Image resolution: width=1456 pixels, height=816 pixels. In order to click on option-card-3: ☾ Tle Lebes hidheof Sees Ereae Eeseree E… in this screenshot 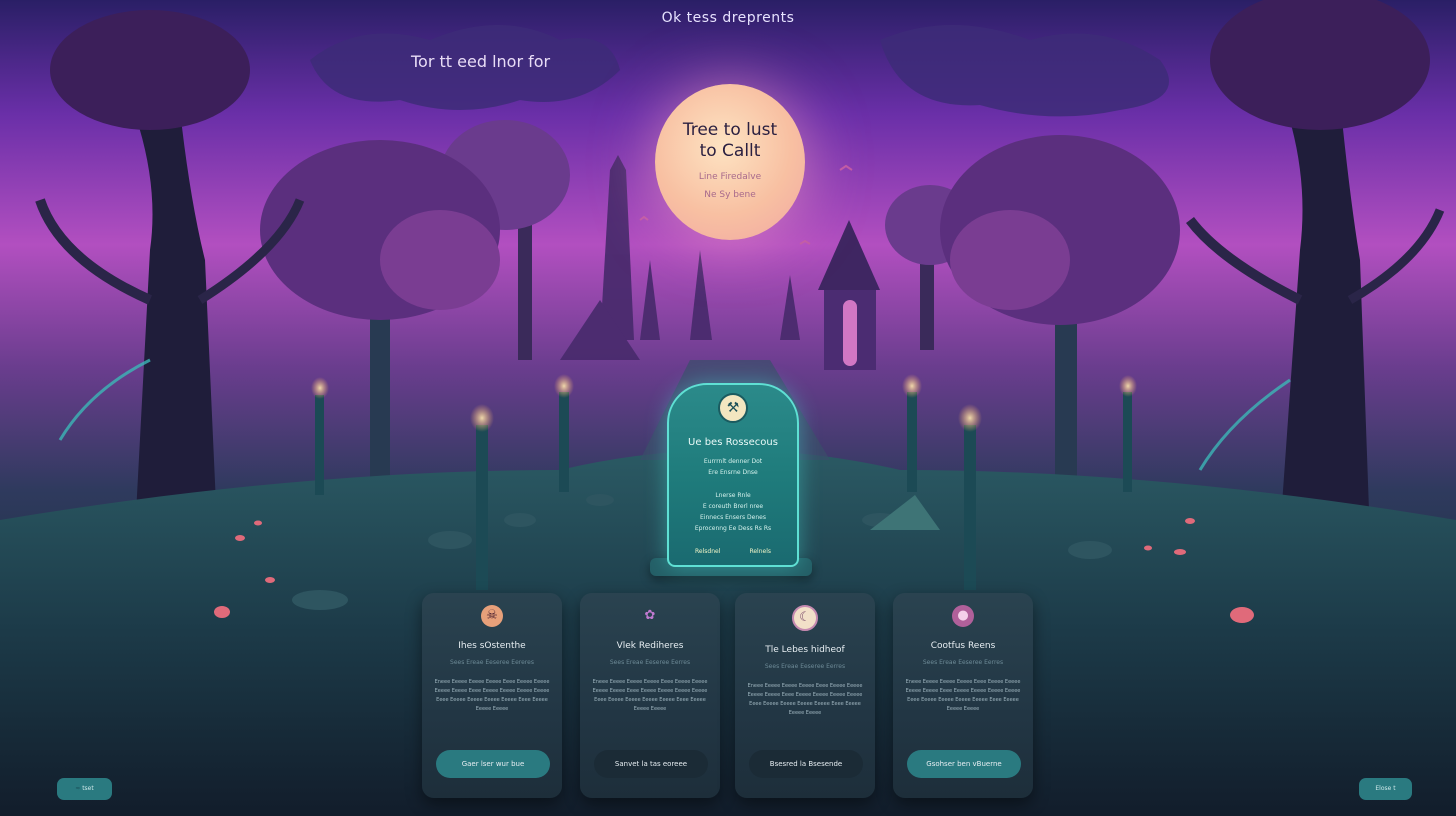, I will do `click(805, 695)`.